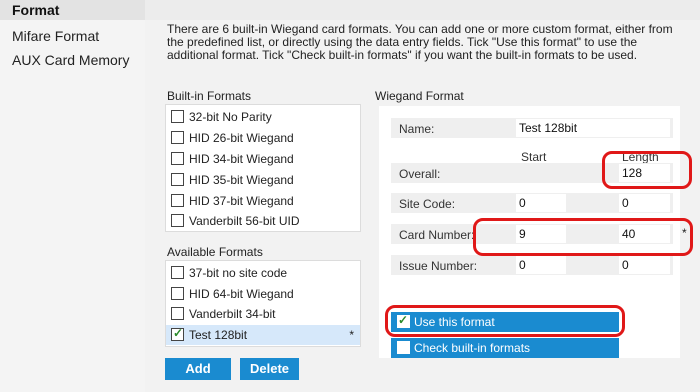  Describe the element at coordinates (209, 96) in the screenshot. I see `builtin-formats-title: Built-in Formats` at that location.